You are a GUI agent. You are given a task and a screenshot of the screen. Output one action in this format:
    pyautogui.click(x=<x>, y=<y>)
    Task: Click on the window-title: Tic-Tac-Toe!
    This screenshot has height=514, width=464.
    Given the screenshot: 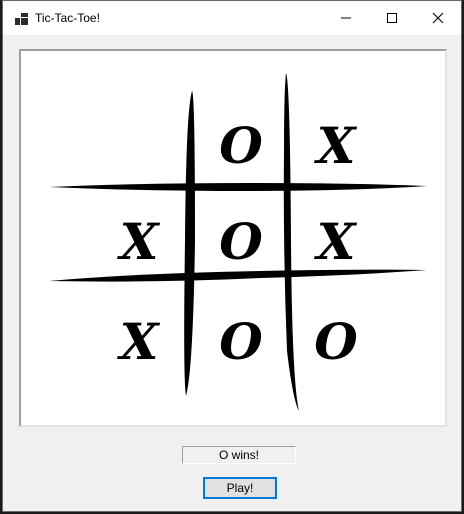 What is the action you would take?
    pyautogui.click(x=67, y=18)
    